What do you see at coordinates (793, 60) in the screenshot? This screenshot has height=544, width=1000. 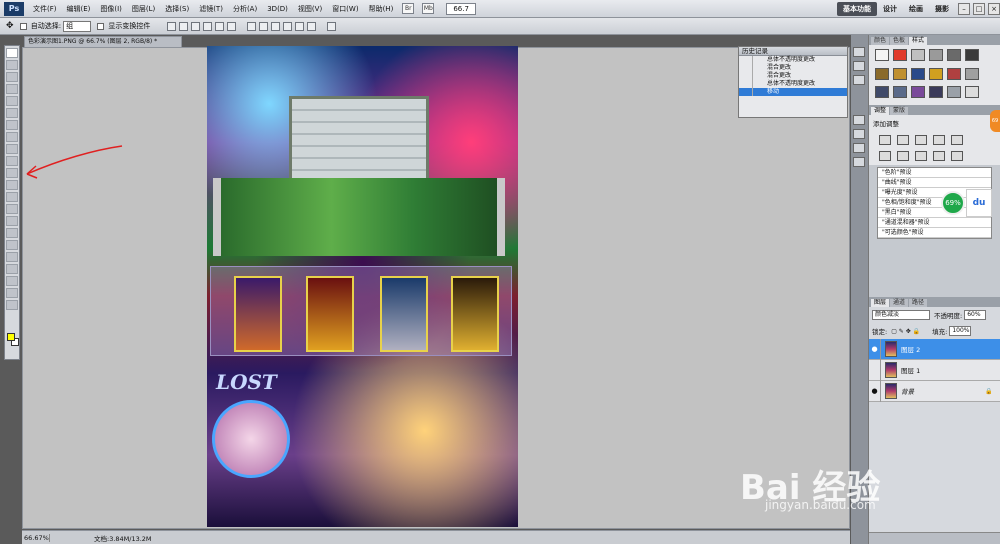 I see `history-row: 总体不透明度更改` at bounding box center [793, 60].